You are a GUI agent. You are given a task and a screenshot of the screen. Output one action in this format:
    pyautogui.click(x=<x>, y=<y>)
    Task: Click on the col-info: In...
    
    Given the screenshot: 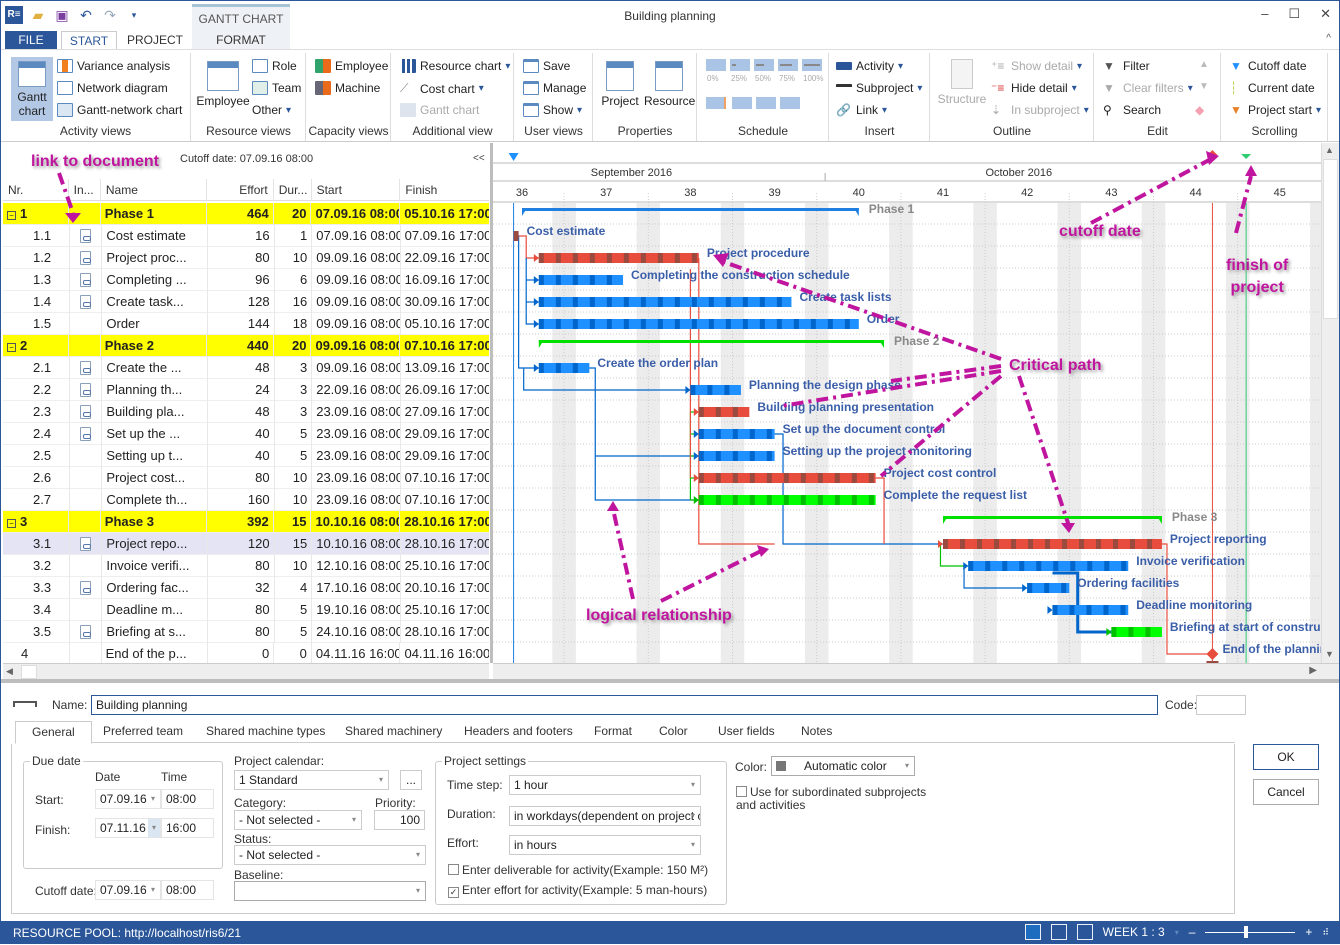 What is the action you would take?
    pyautogui.click(x=85, y=190)
    